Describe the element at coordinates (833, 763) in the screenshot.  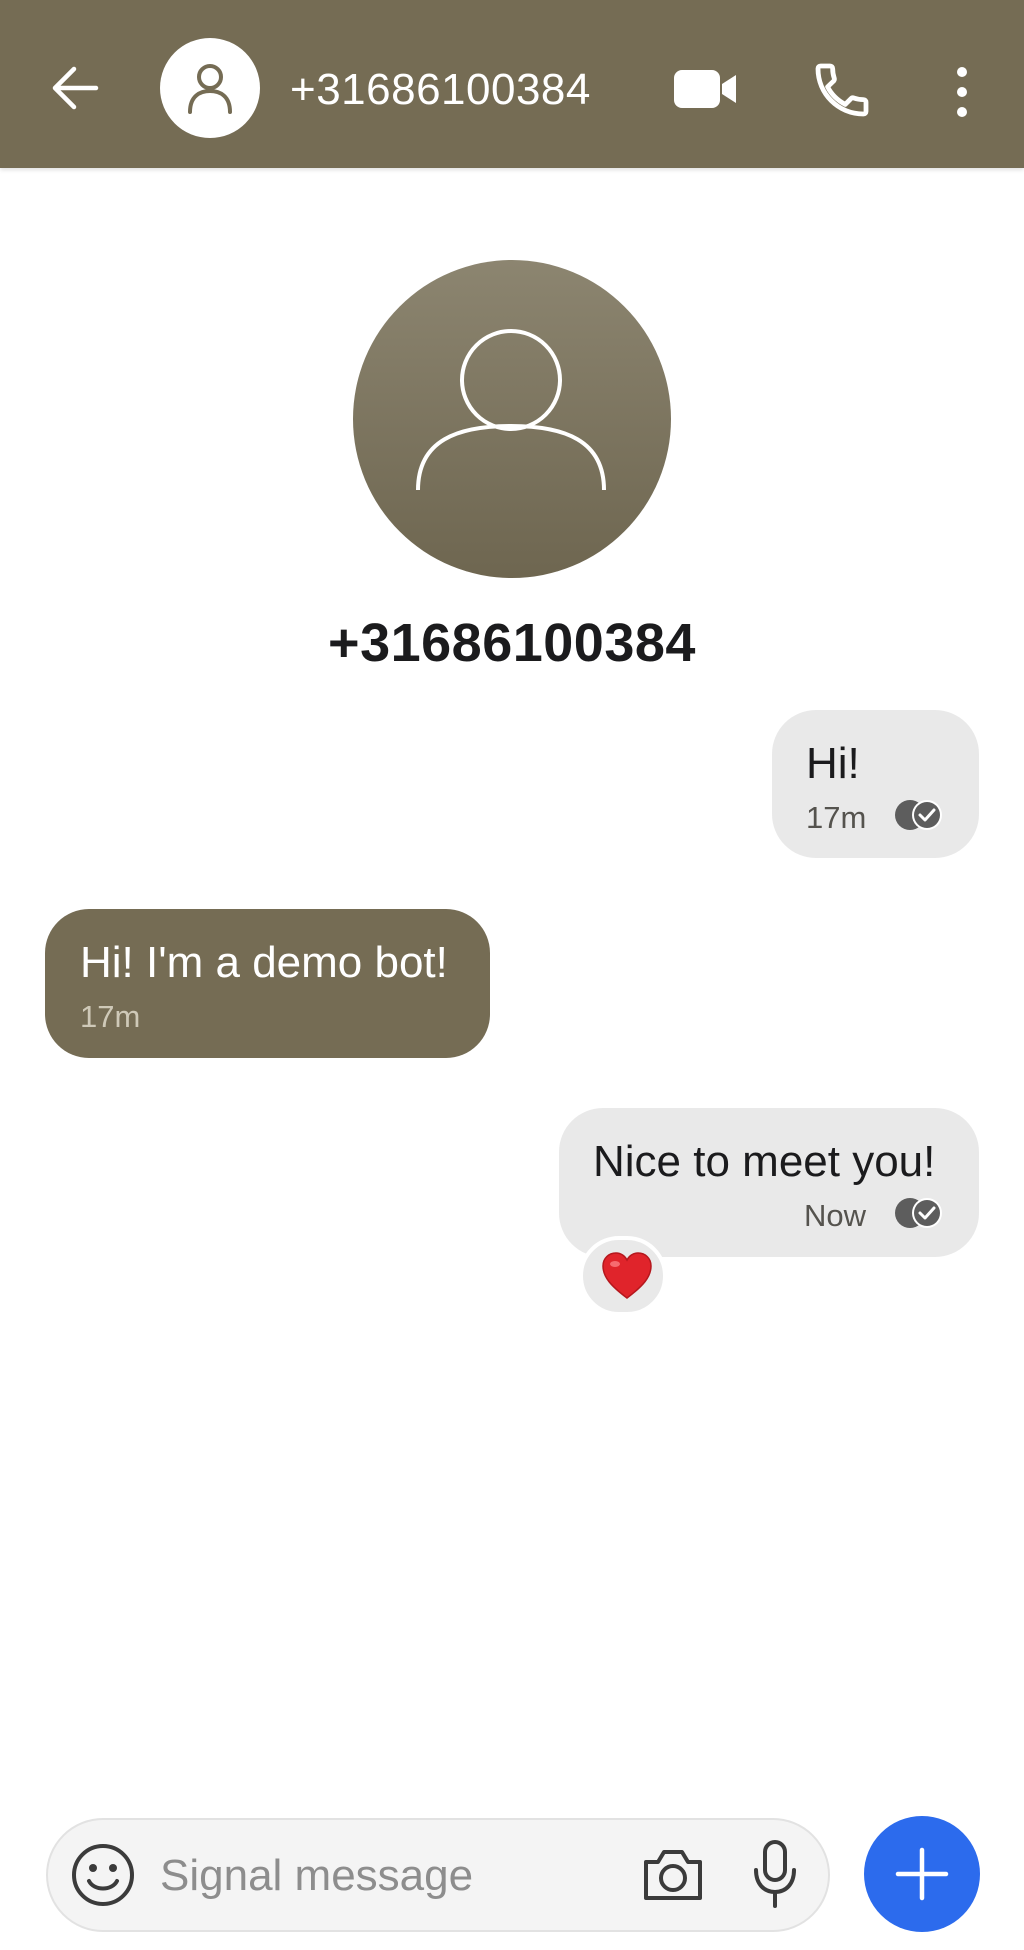
I see `message-text: Hi!` at that location.